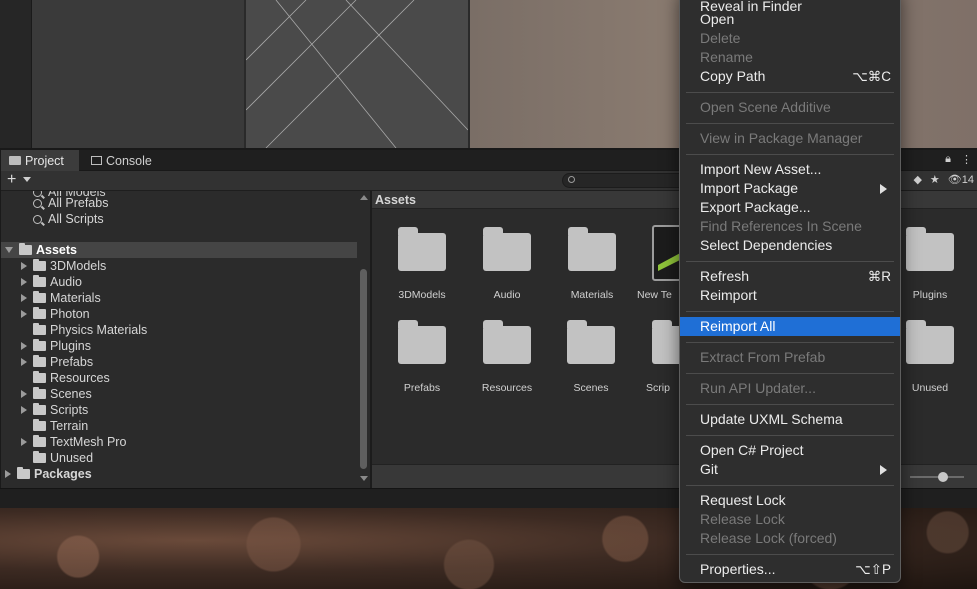 The height and width of the screenshot is (589, 977). I want to click on menu-item-open: Open, so click(790, 19).